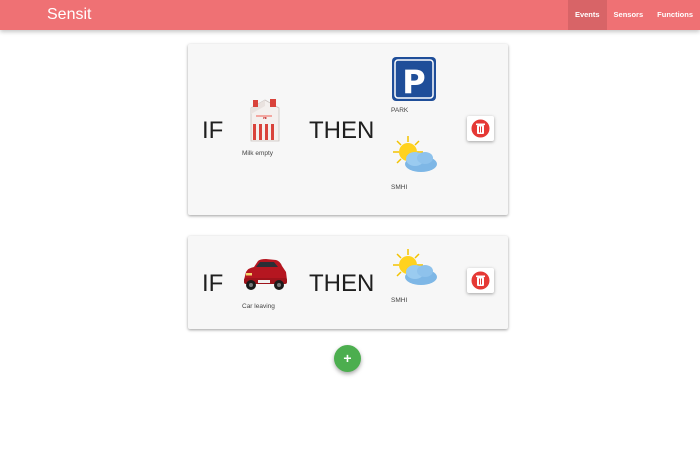 The height and width of the screenshot is (473, 700). What do you see at coordinates (258, 153) in the screenshot?
I see `trigger-label: Milk empty` at bounding box center [258, 153].